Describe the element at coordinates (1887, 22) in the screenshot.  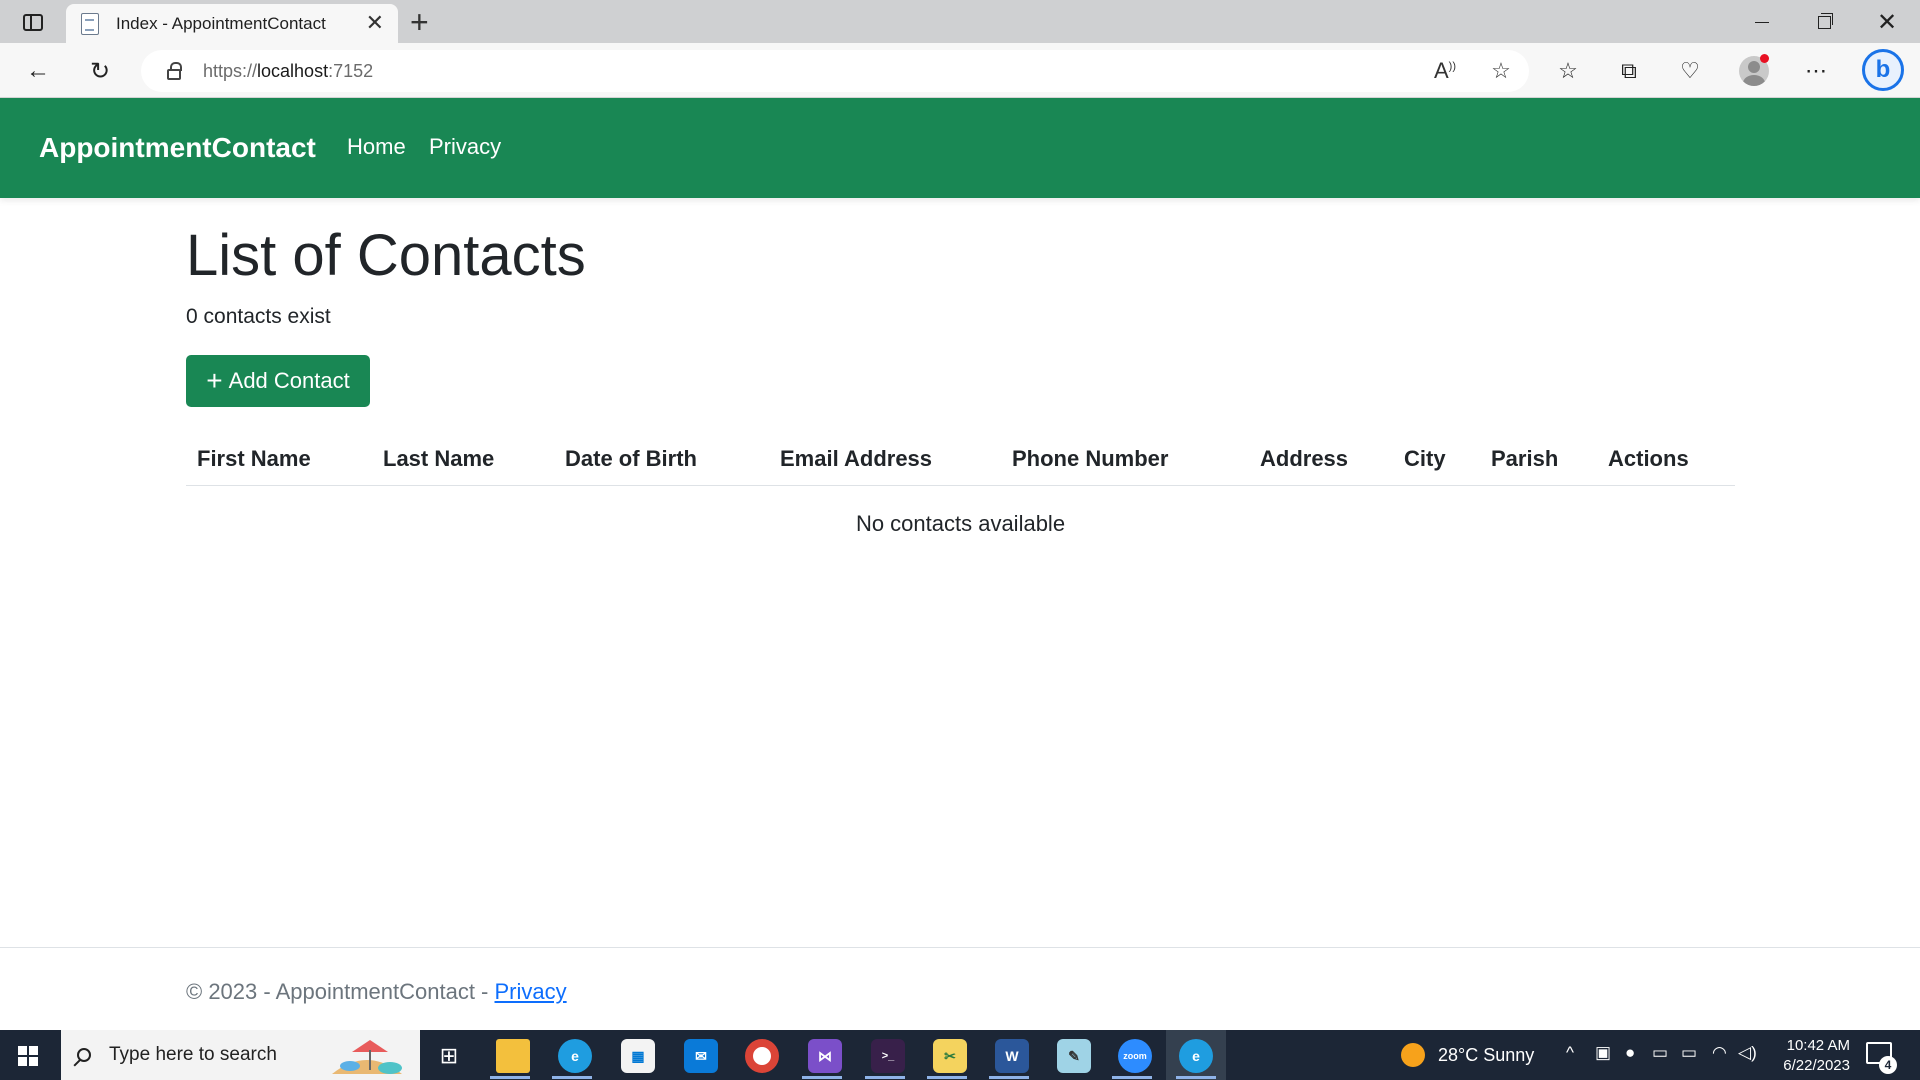
I see `window-close-button: ✕` at that location.